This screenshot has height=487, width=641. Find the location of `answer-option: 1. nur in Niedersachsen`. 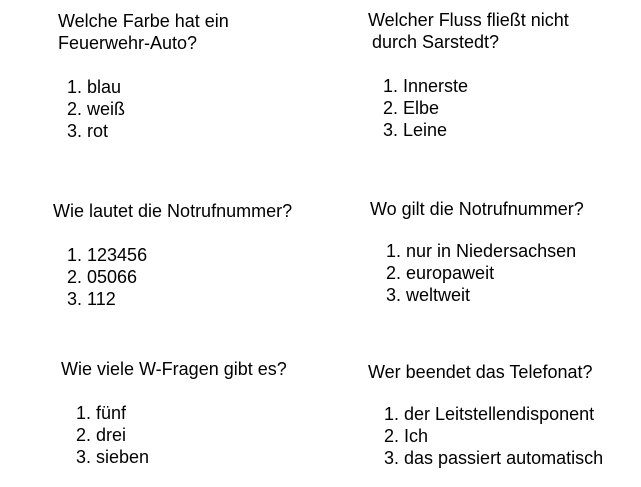

answer-option: 1. nur in Niedersachsen is located at coordinates (481, 251).